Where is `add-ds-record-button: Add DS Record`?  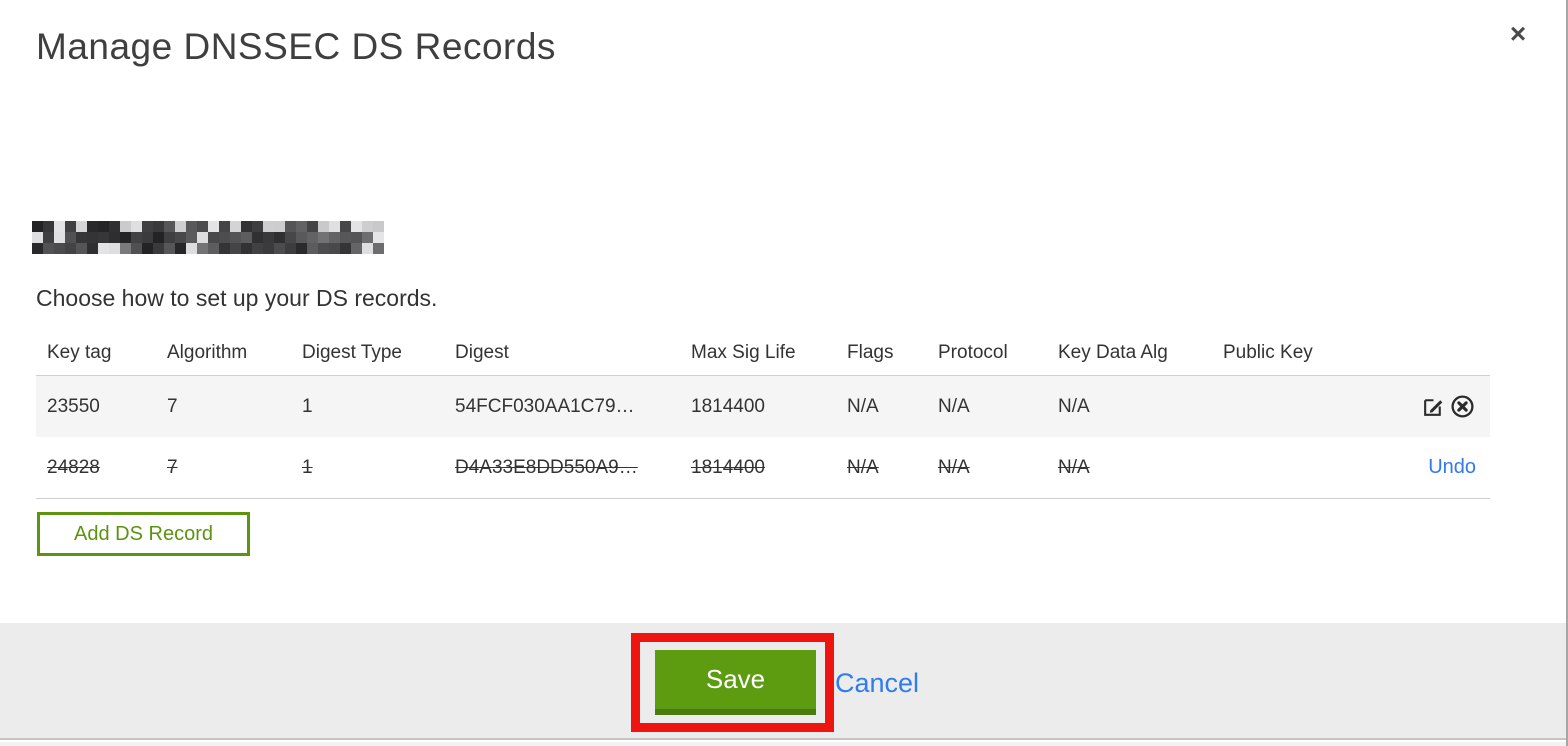
add-ds-record-button: Add DS Record is located at coordinates (143, 534).